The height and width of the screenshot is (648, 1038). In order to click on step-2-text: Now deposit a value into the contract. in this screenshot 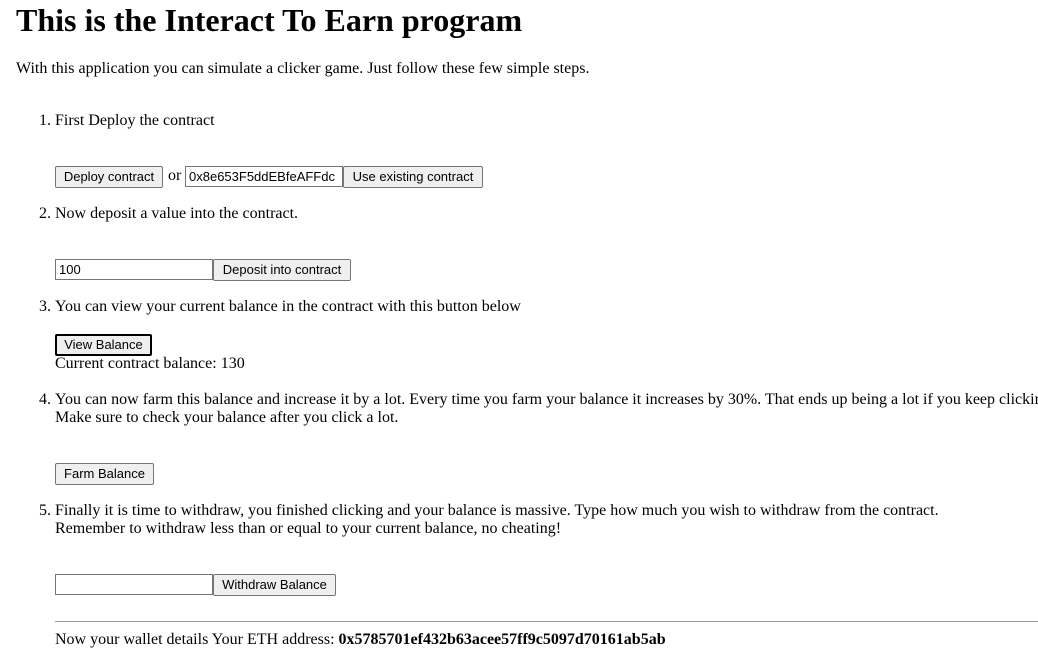, I will do `click(177, 213)`.